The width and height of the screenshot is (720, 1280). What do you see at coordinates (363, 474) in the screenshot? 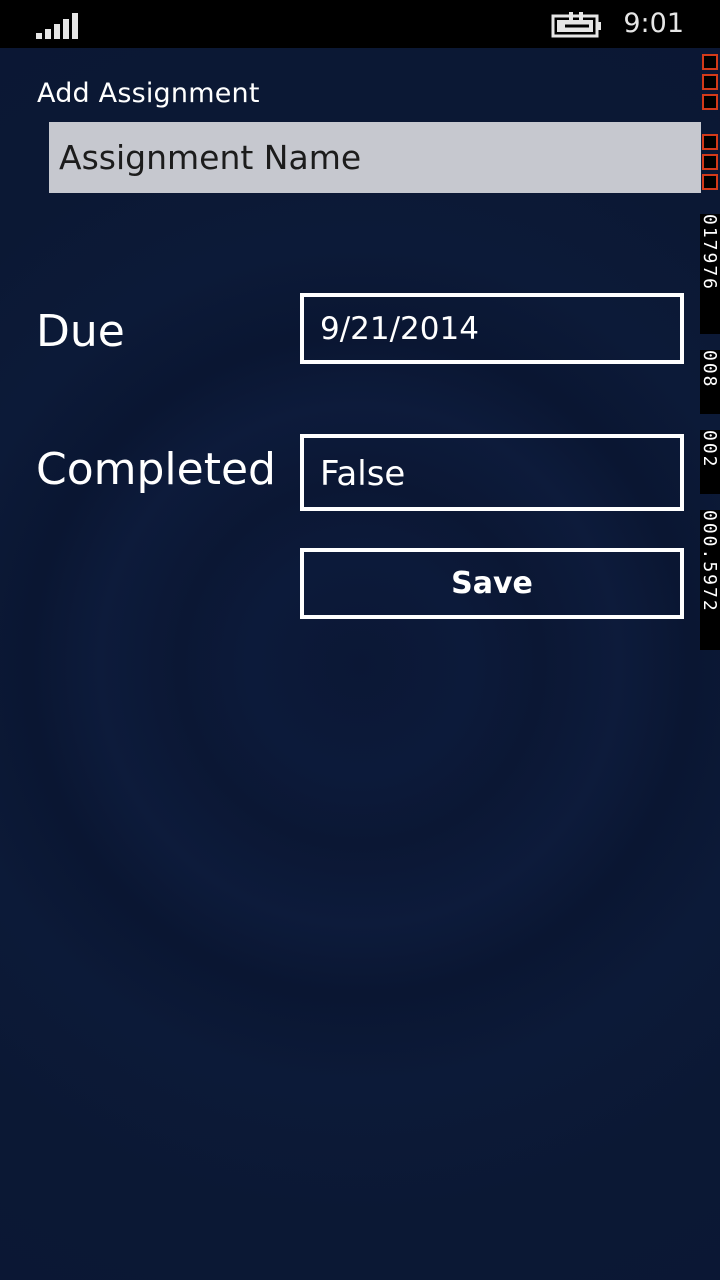
I see `completed-value: False` at bounding box center [363, 474].